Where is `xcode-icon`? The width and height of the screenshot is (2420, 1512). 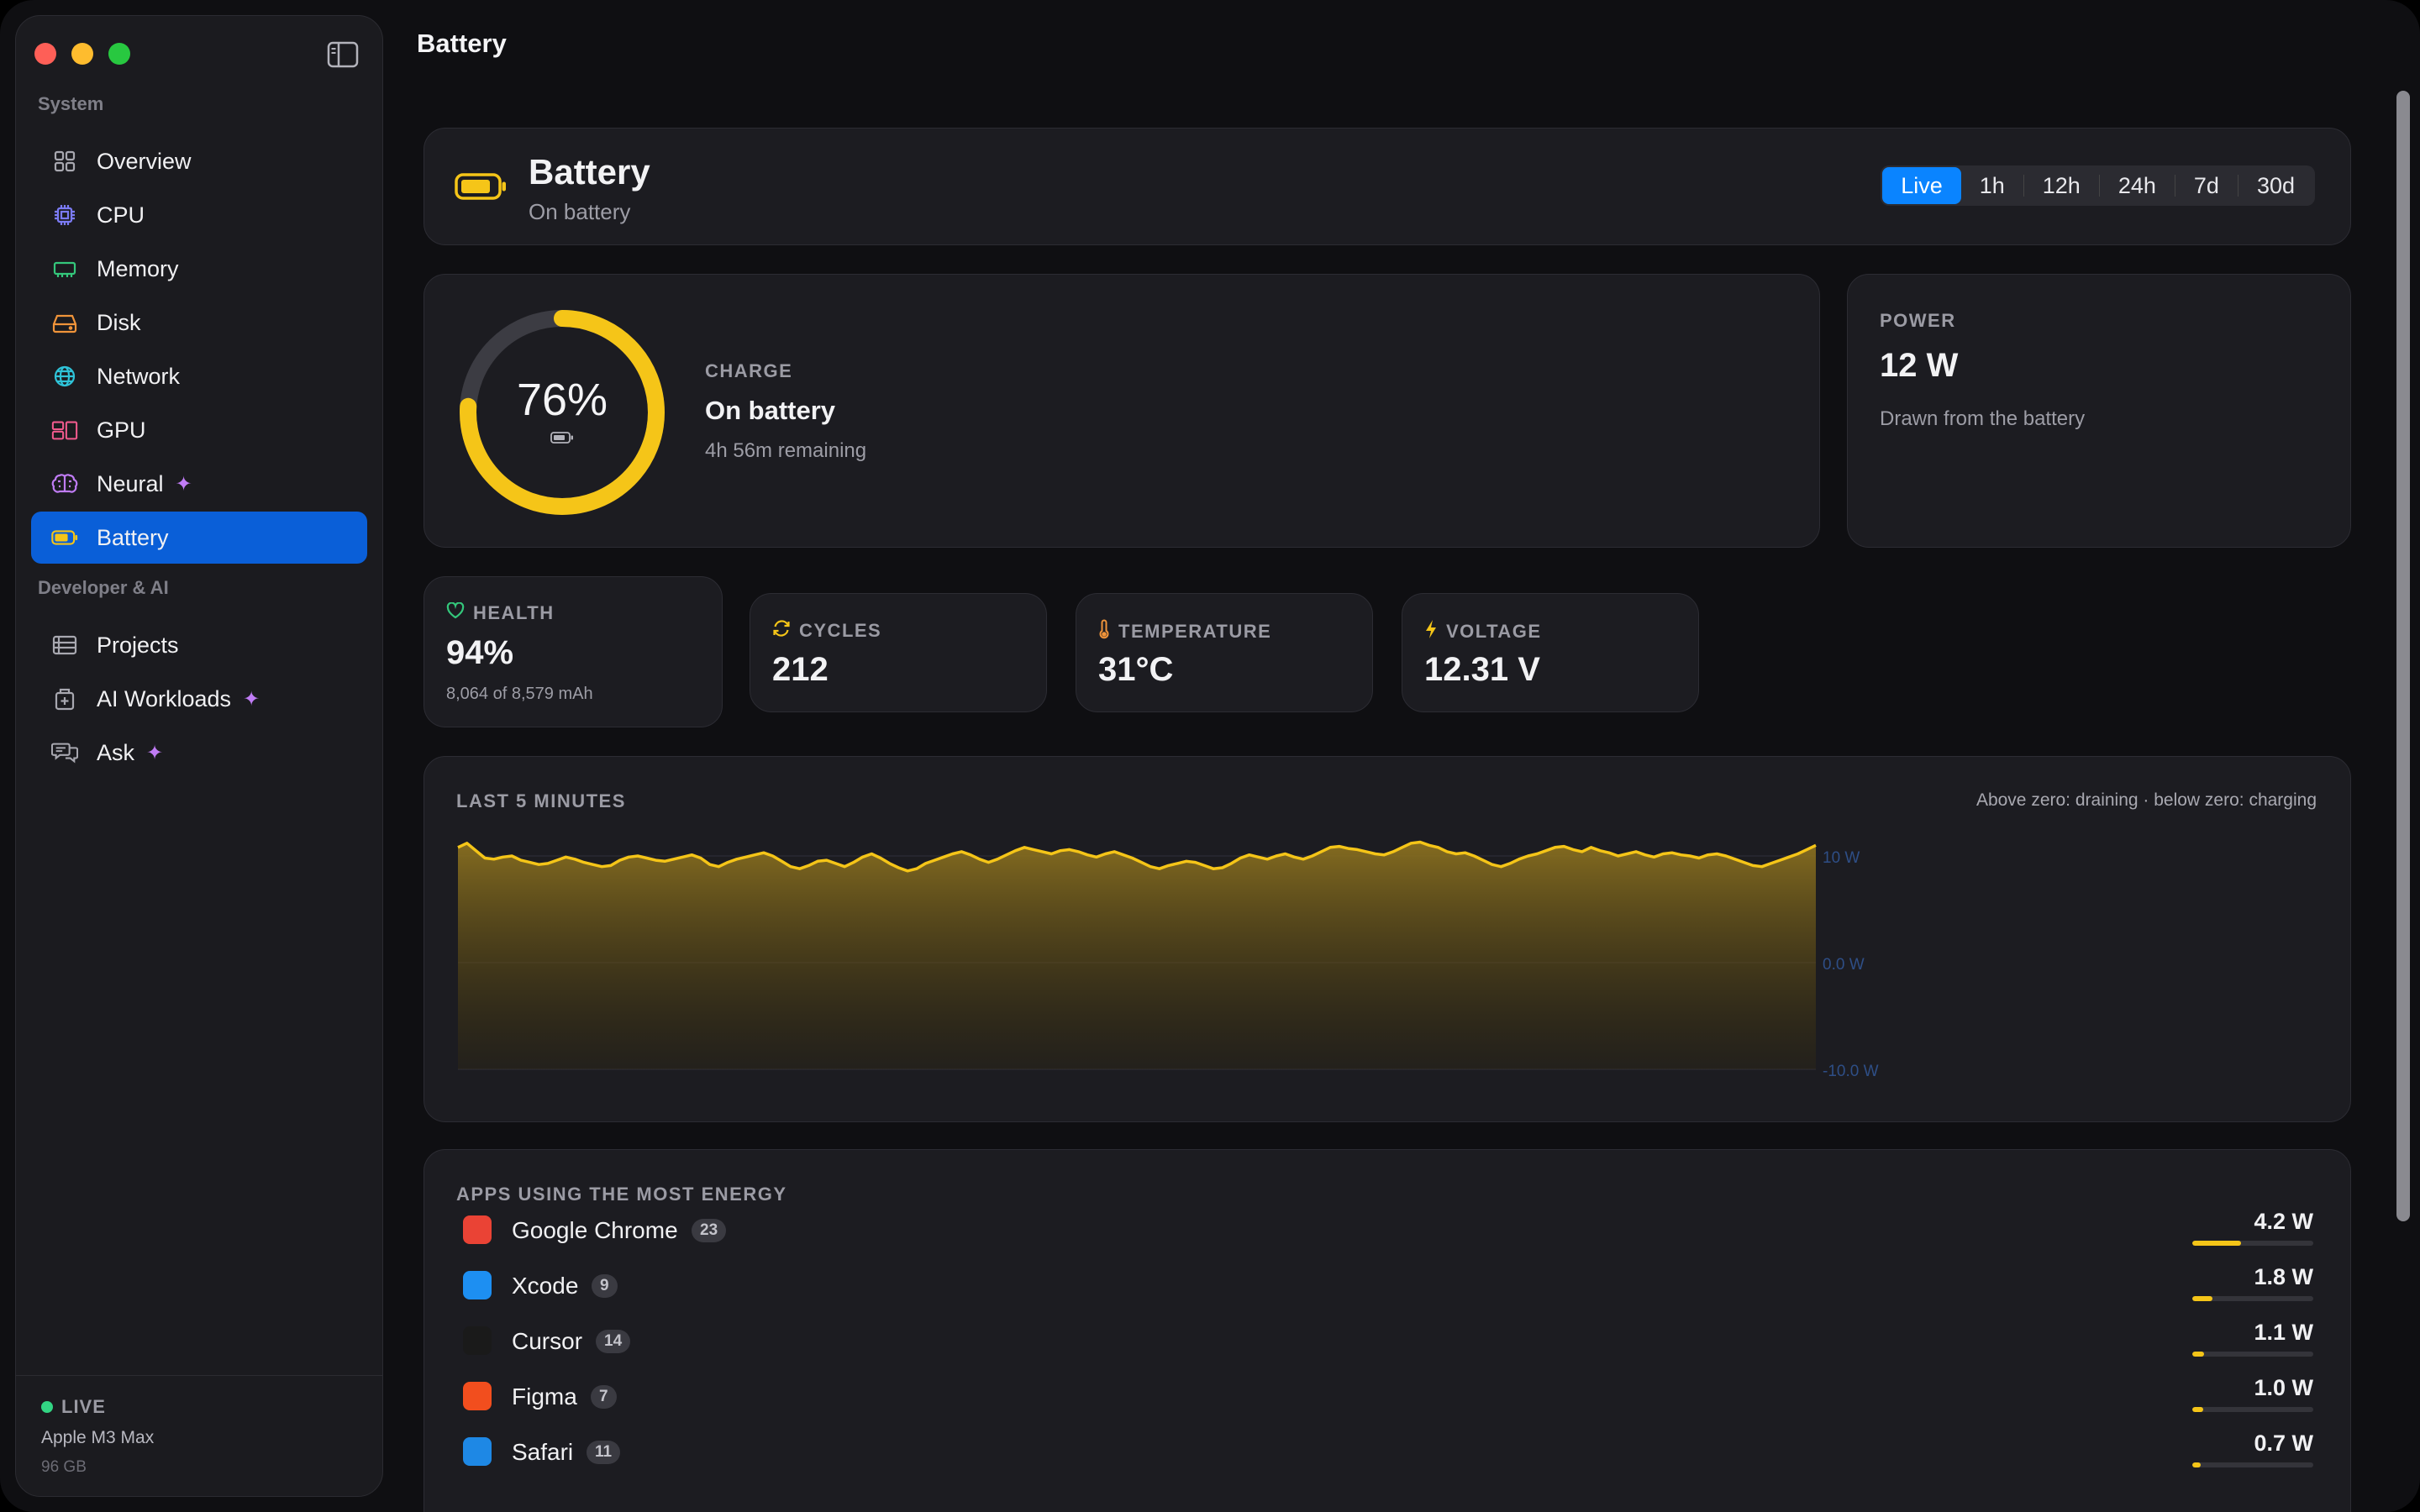 xcode-icon is located at coordinates (478, 1285).